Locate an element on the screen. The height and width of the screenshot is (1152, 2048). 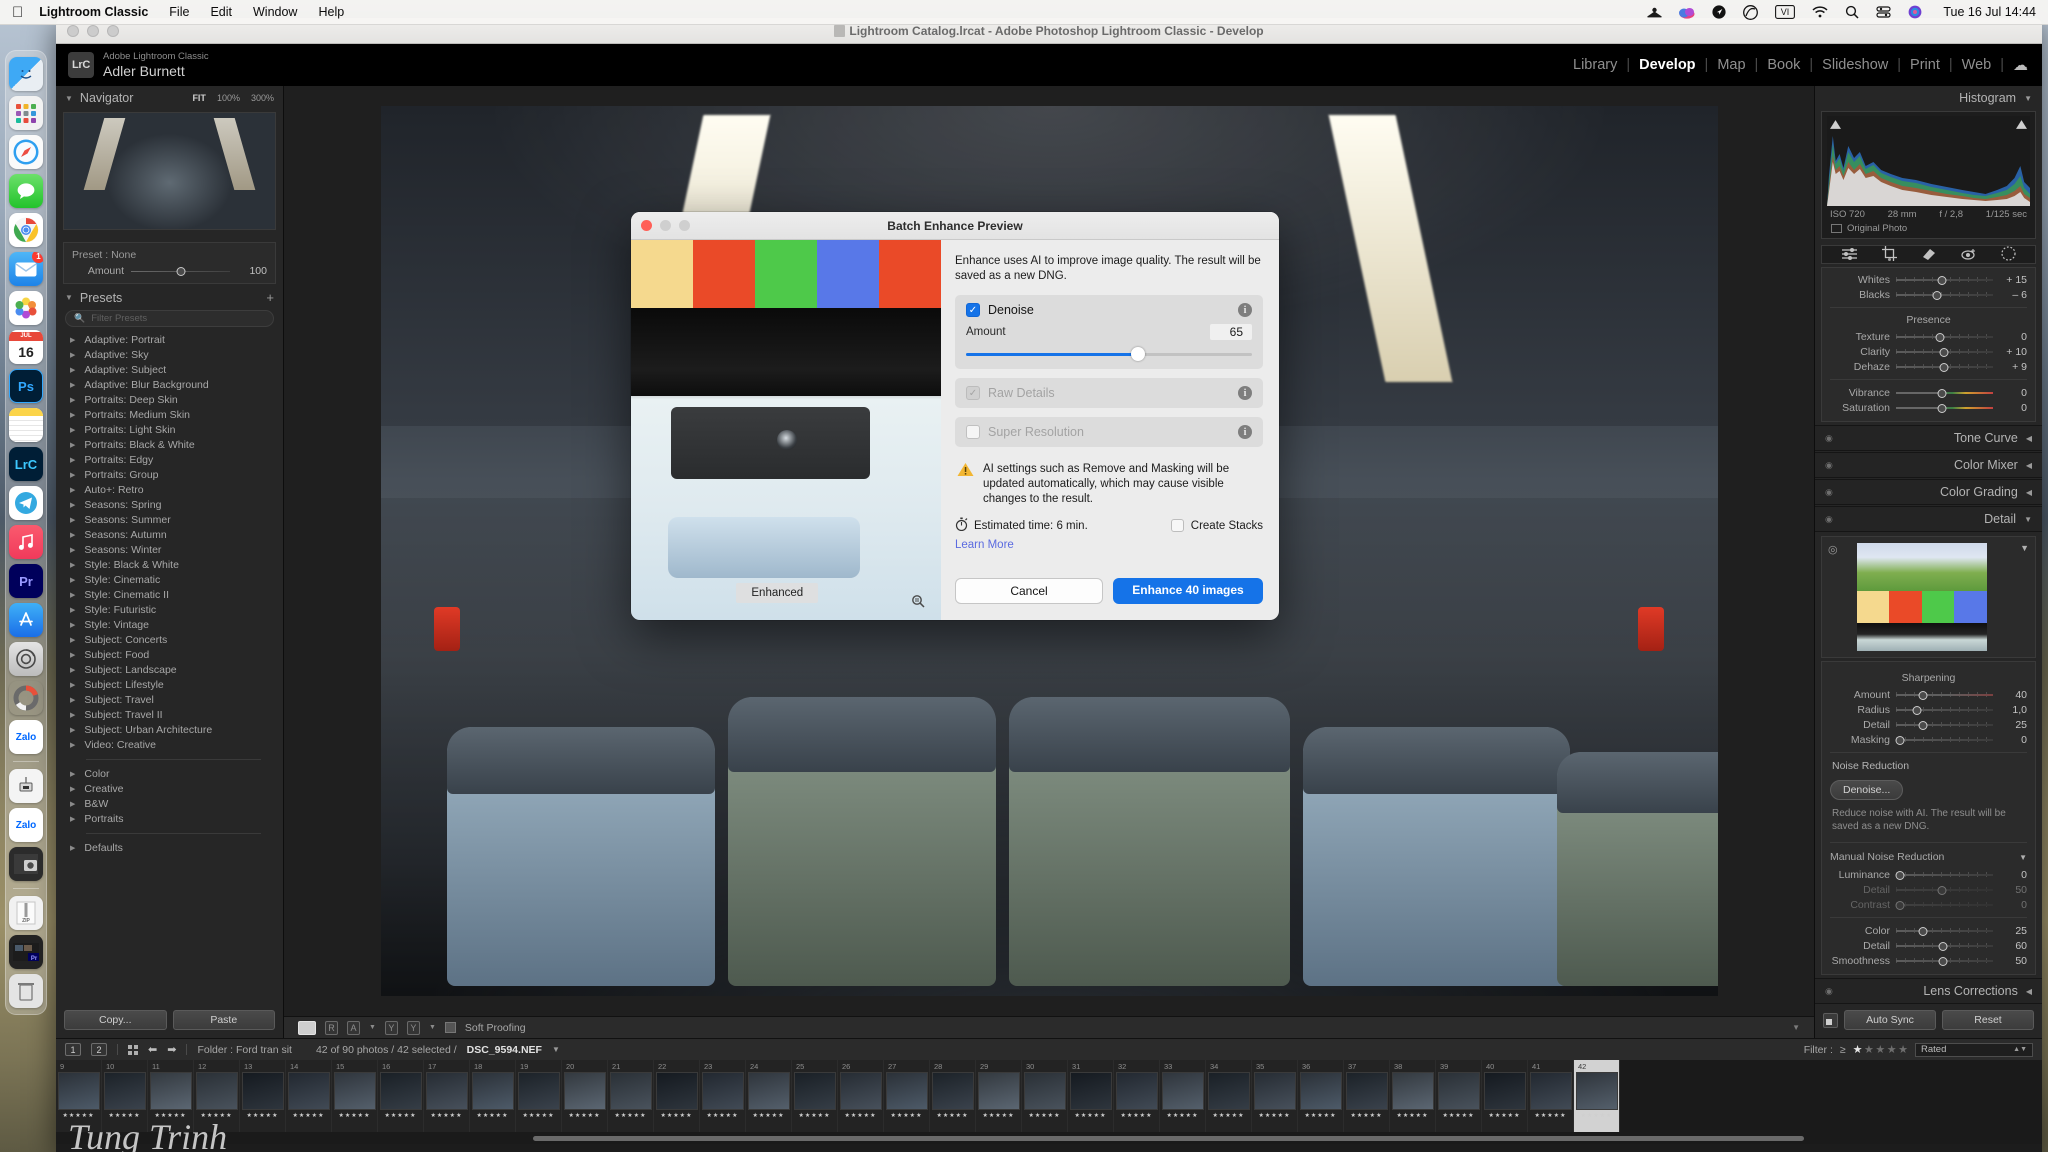
preset-item: ▶ Adaptive: Sky is located at coordinates (169, 354).